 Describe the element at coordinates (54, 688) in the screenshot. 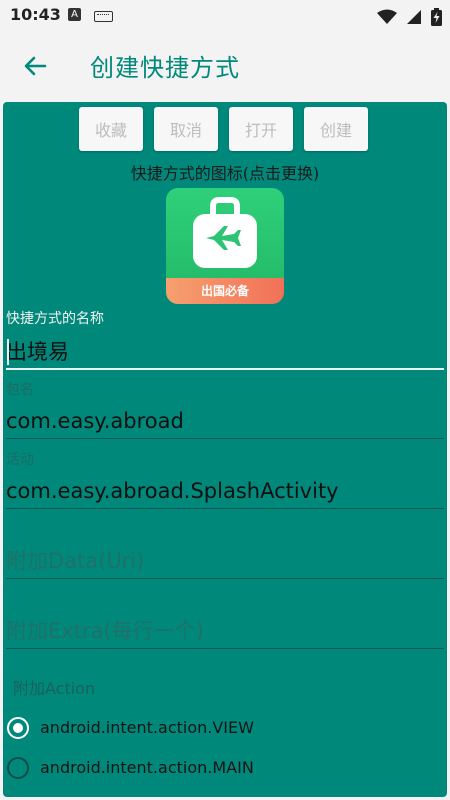

I see `action-section-label: 附加Action` at that location.